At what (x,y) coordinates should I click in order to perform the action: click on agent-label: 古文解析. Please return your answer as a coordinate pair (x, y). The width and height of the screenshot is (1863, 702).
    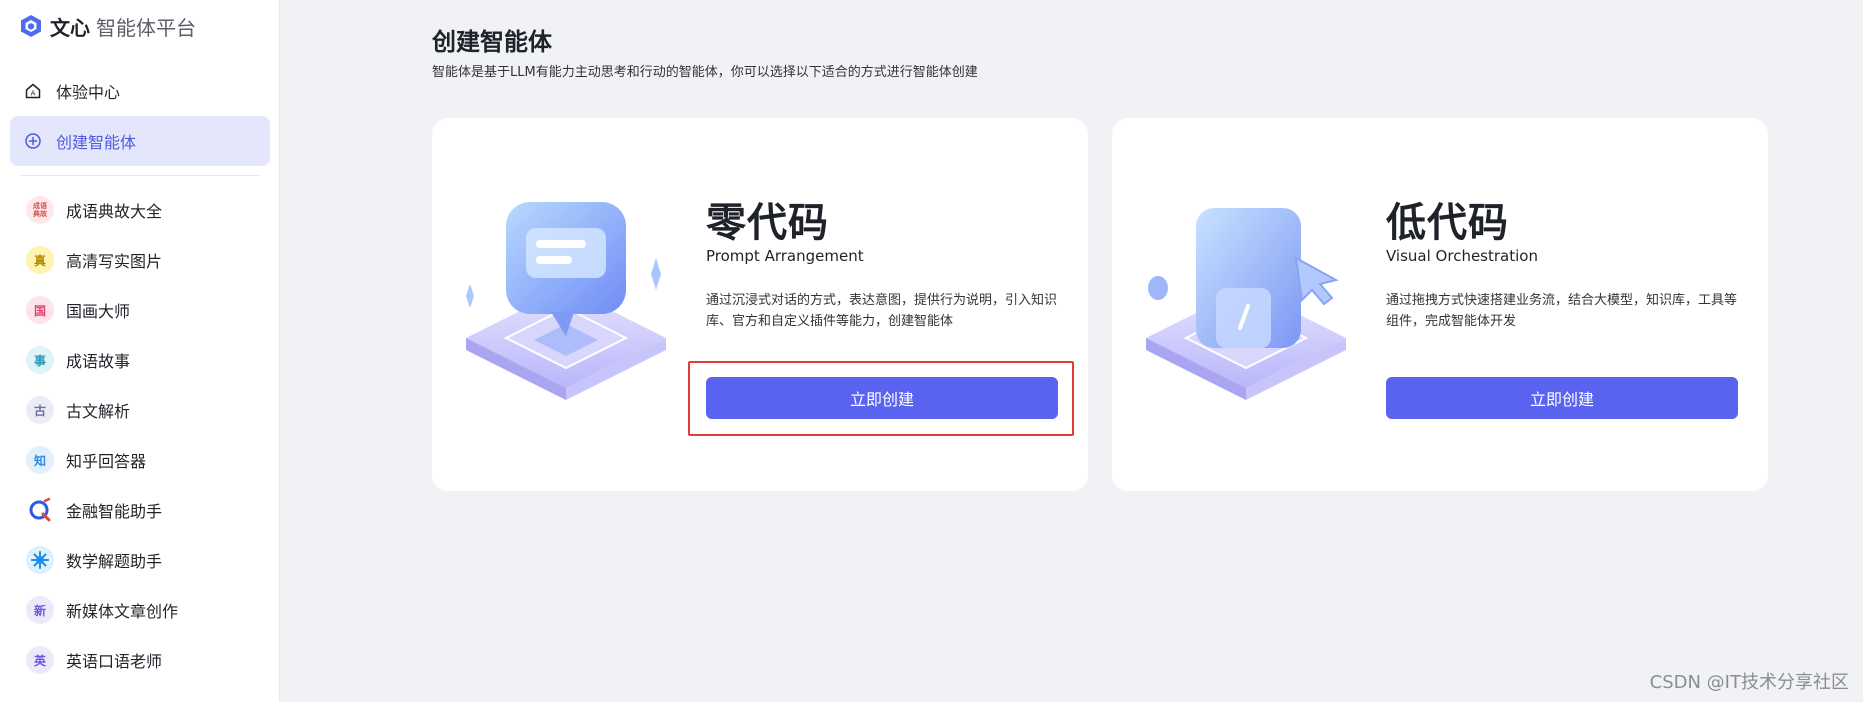
    Looking at the image, I should click on (98, 411).